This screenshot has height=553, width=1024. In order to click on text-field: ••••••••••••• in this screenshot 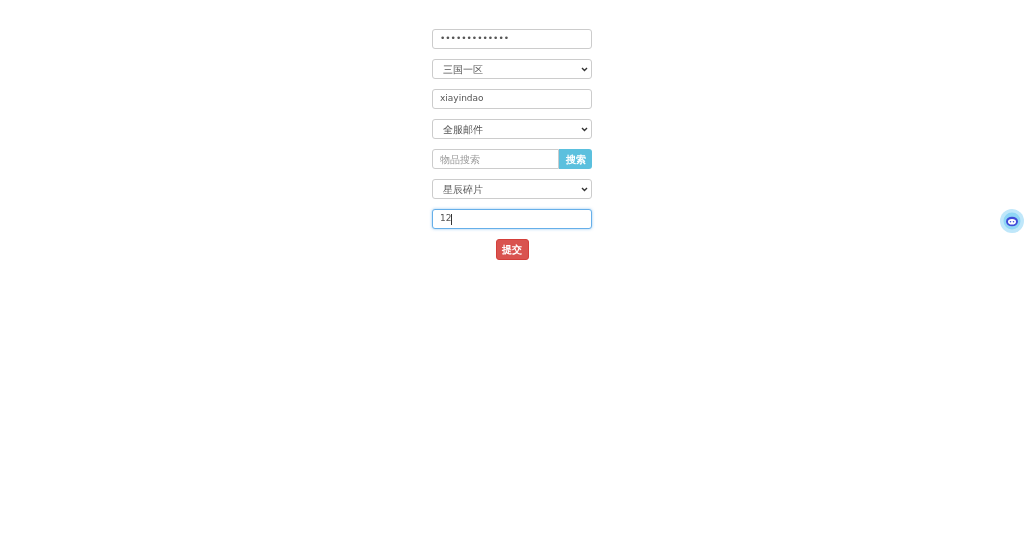, I will do `click(512, 39)`.